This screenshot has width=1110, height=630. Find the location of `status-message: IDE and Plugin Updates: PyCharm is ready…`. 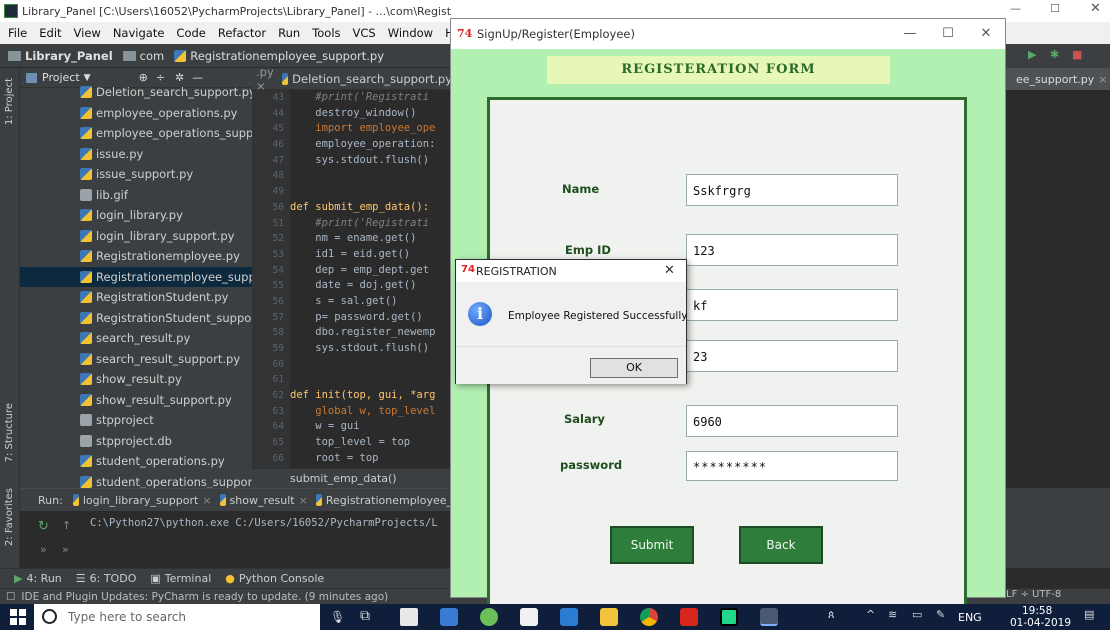

status-message: IDE and Plugin Updates: PyCharm is ready… is located at coordinates (204, 597).